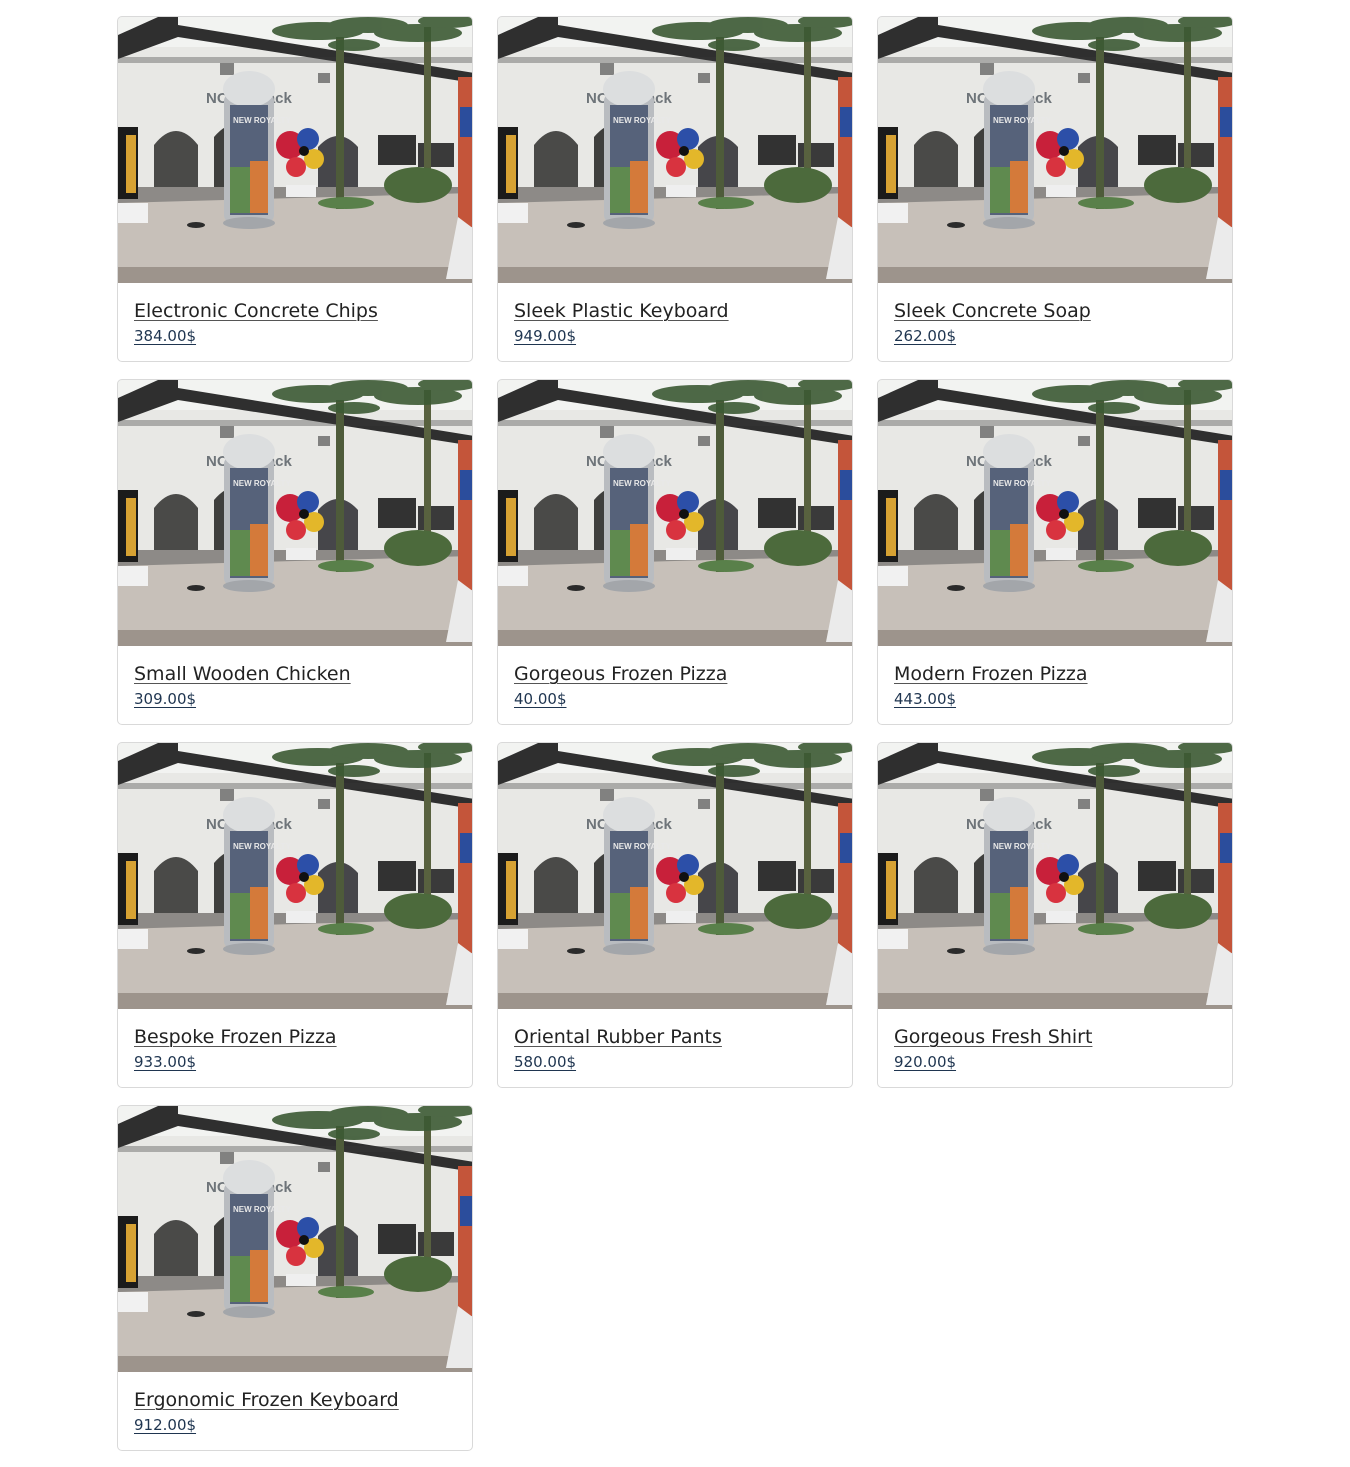 The width and height of the screenshot is (1350, 1467). What do you see at coordinates (620, 674) in the screenshot?
I see `product-name-link: Gorgeous Frozen Pizza` at bounding box center [620, 674].